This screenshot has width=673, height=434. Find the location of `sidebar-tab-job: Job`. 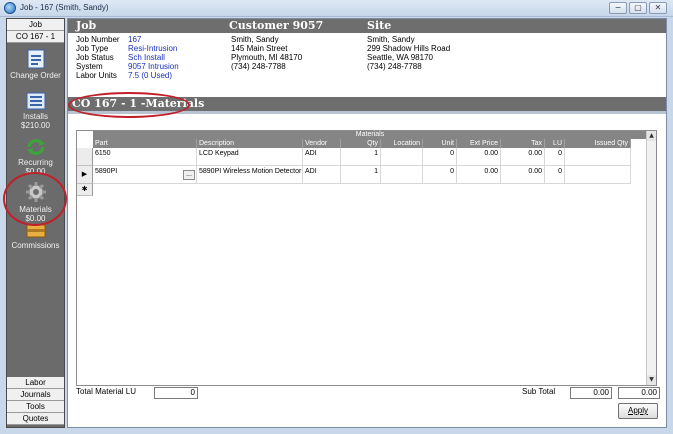

sidebar-tab-job: Job is located at coordinates (35, 25).